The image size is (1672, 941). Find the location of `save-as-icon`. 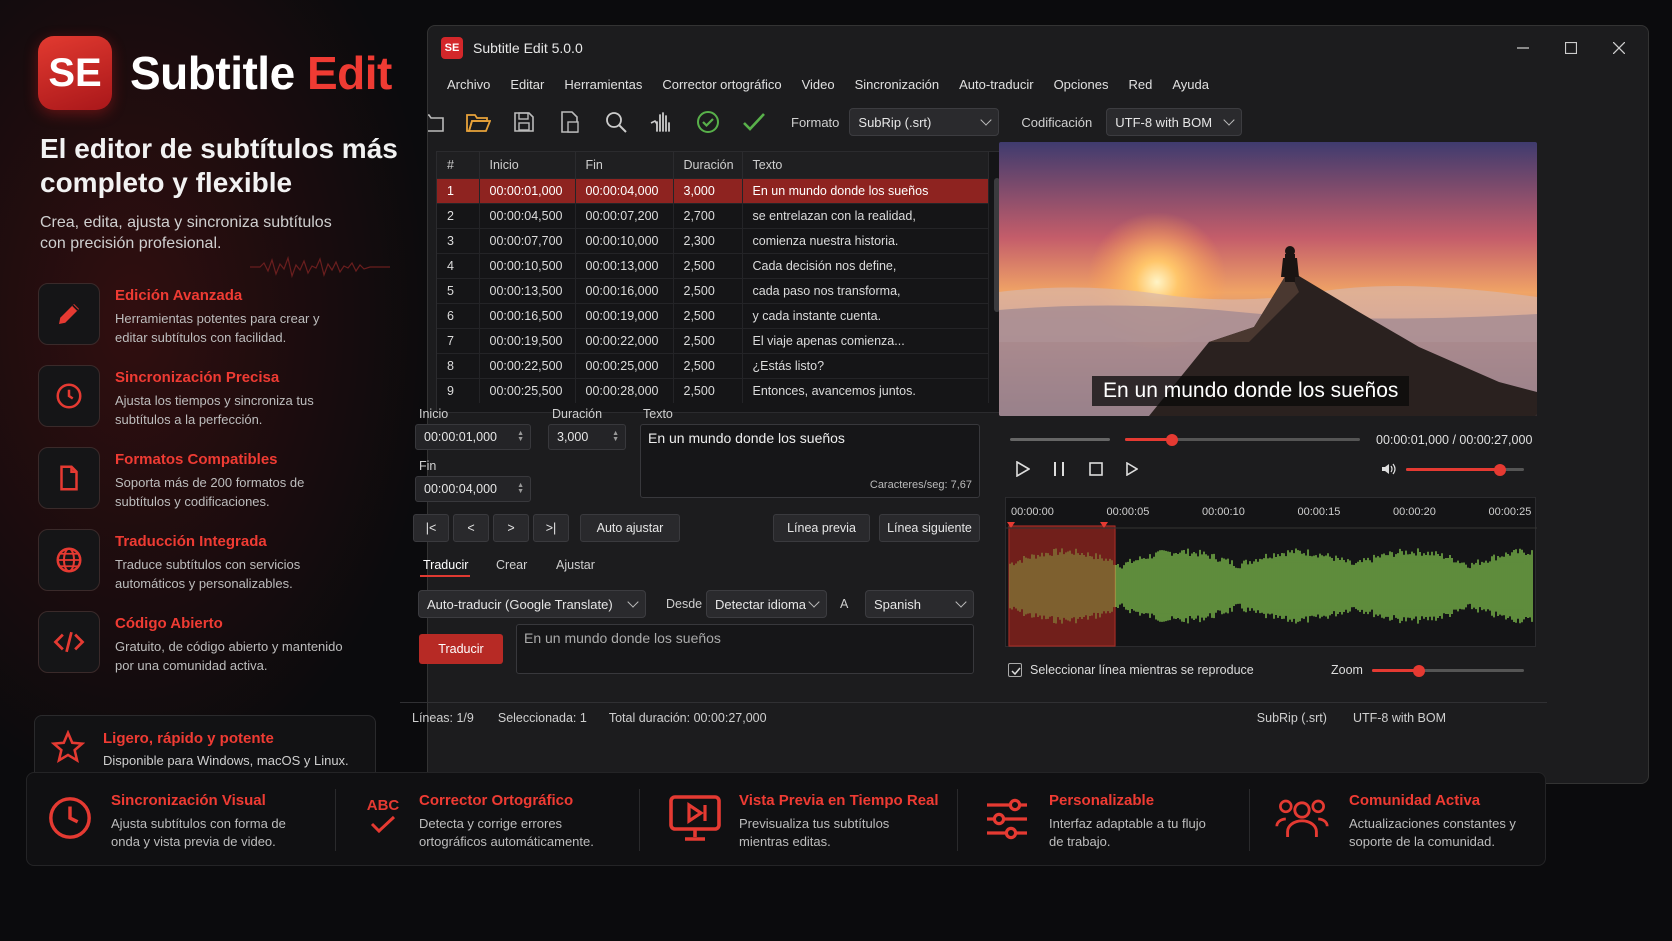

save-as-icon is located at coordinates (570, 122).